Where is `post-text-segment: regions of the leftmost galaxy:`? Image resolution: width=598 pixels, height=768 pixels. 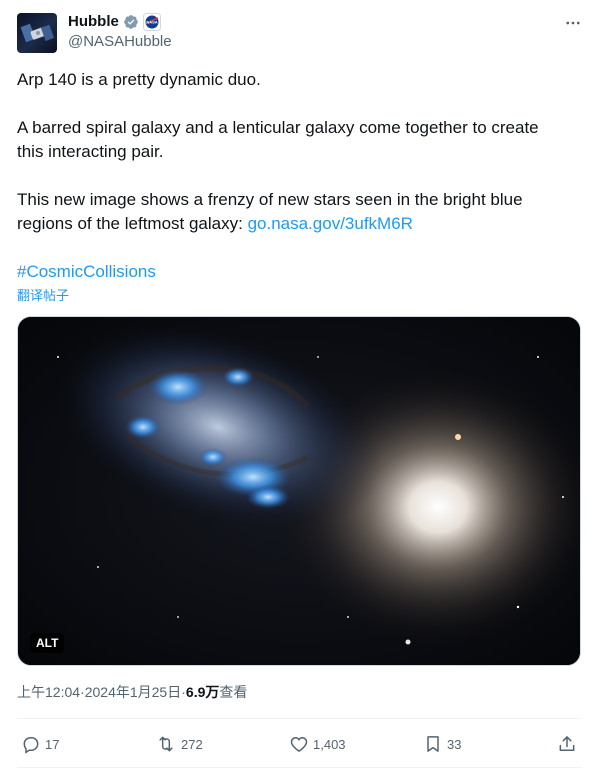
post-text-segment: regions of the leftmost galaxy: is located at coordinates (132, 223).